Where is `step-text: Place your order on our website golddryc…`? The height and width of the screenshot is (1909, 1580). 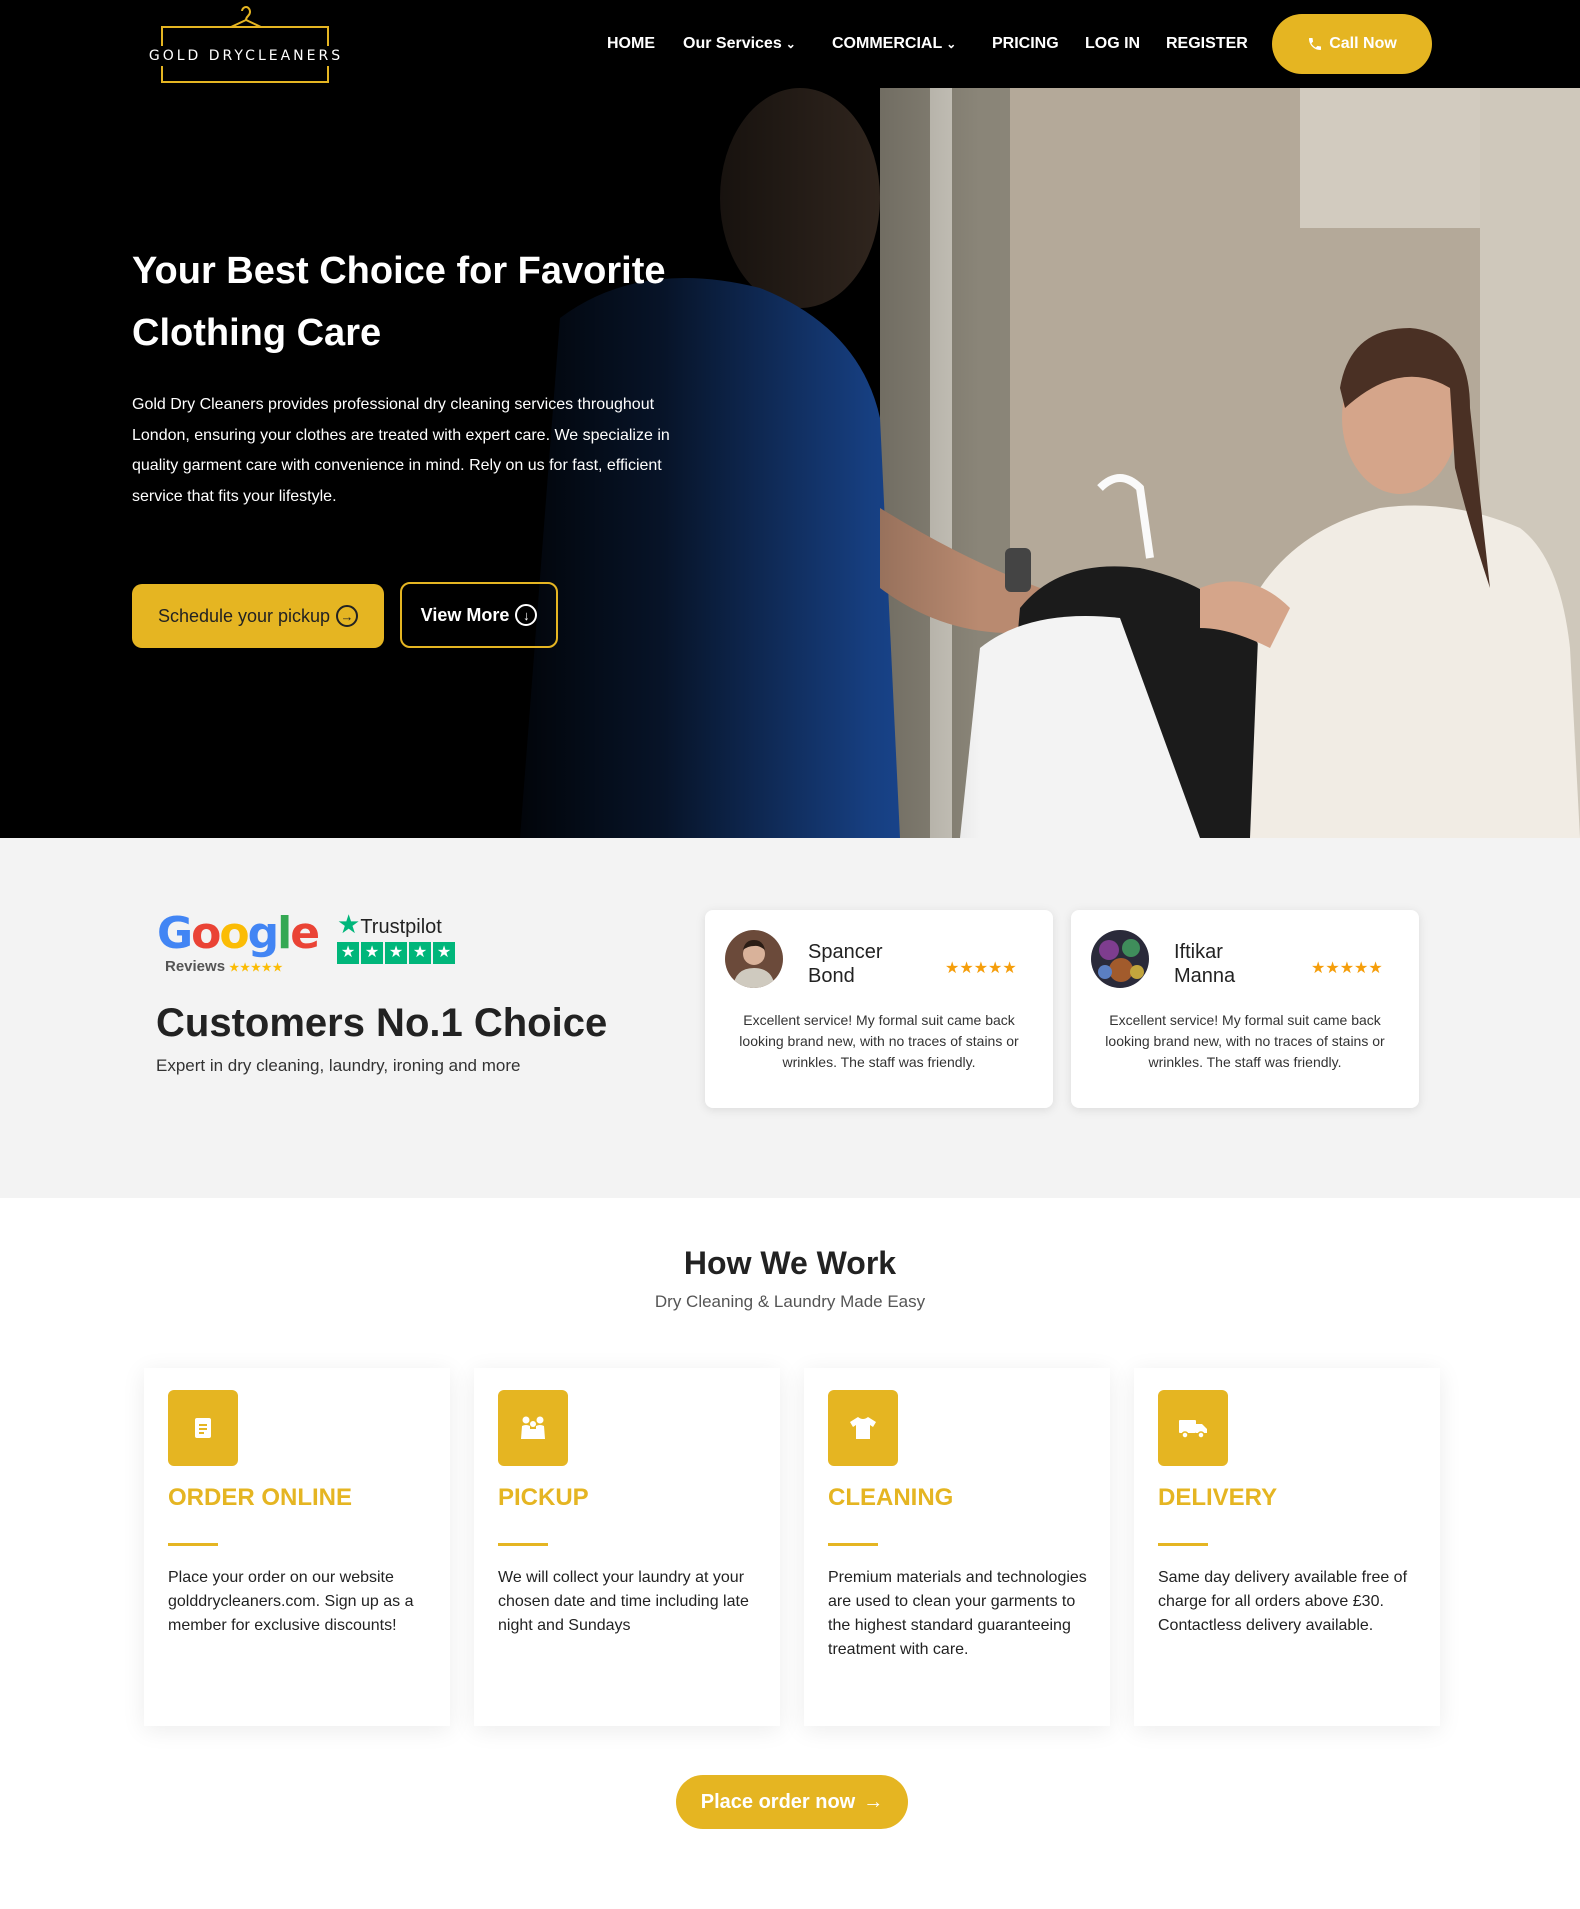 step-text: Place your order on our website golddryc… is located at coordinates (291, 1601).